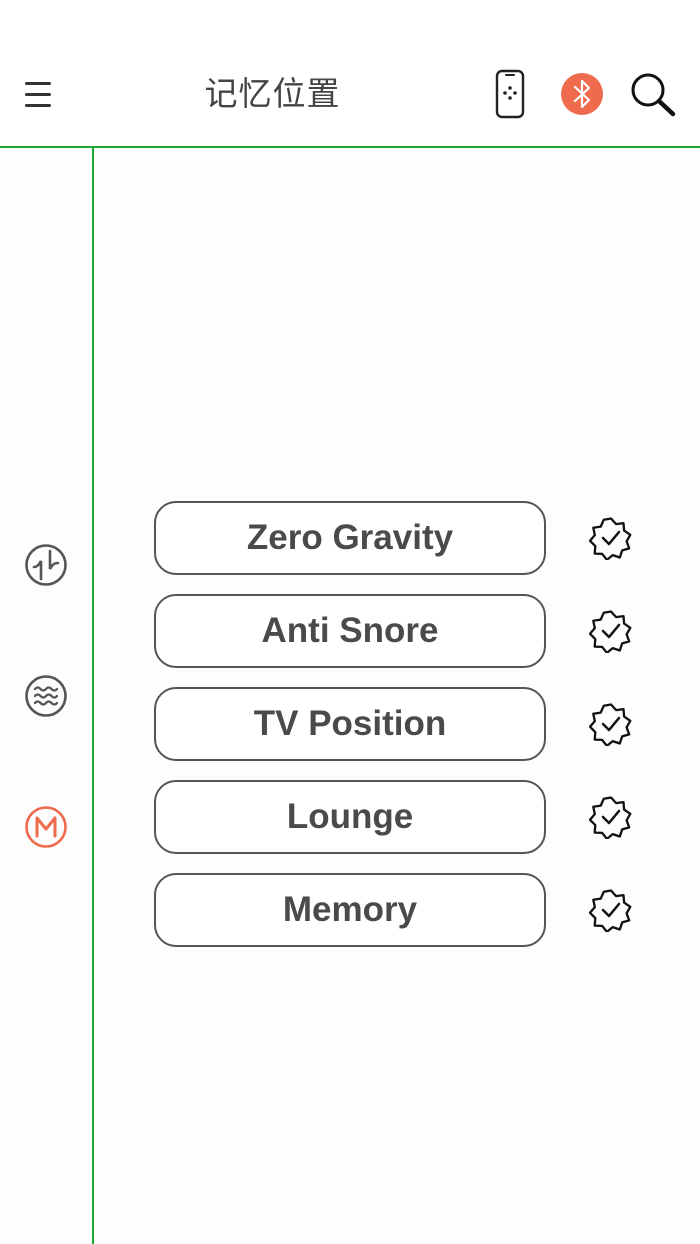 The height and width of the screenshot is (1244, 700). I want to click on sidebar-item-massage, so click(46, 565).